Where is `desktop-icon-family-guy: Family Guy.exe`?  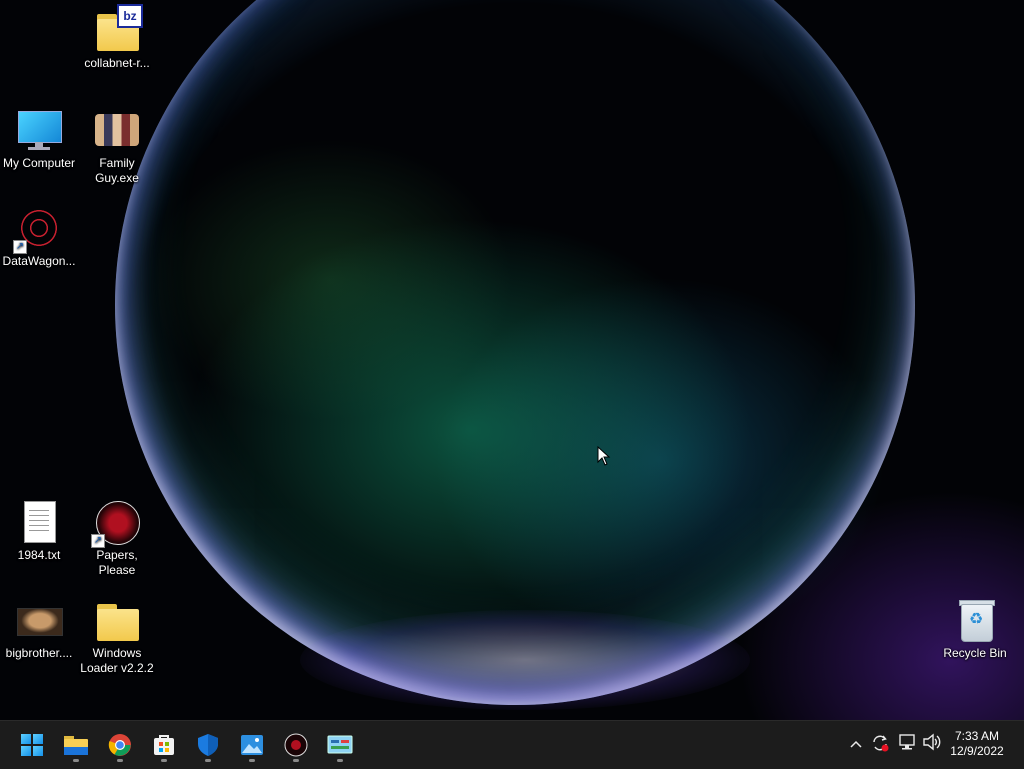 desktop-icon-family-guy: Family Guy.exe is located at coordinates (117, 146).